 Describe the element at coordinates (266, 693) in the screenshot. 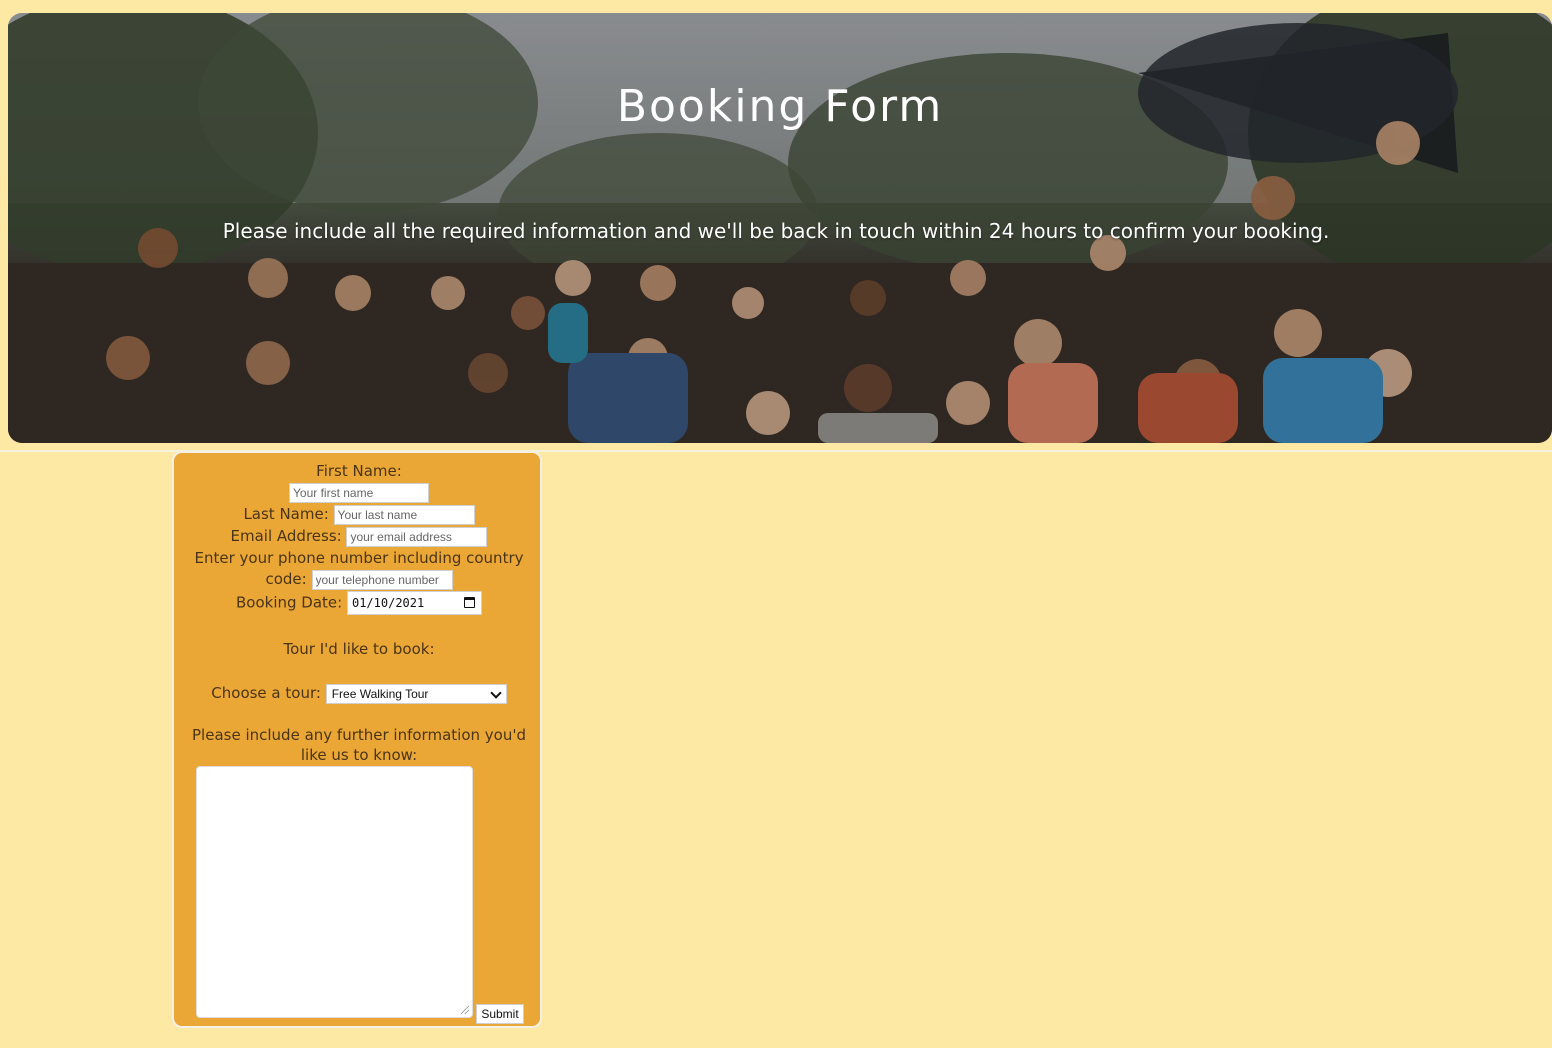

I see `choose-tour-label: Choose a tour:` at that location.